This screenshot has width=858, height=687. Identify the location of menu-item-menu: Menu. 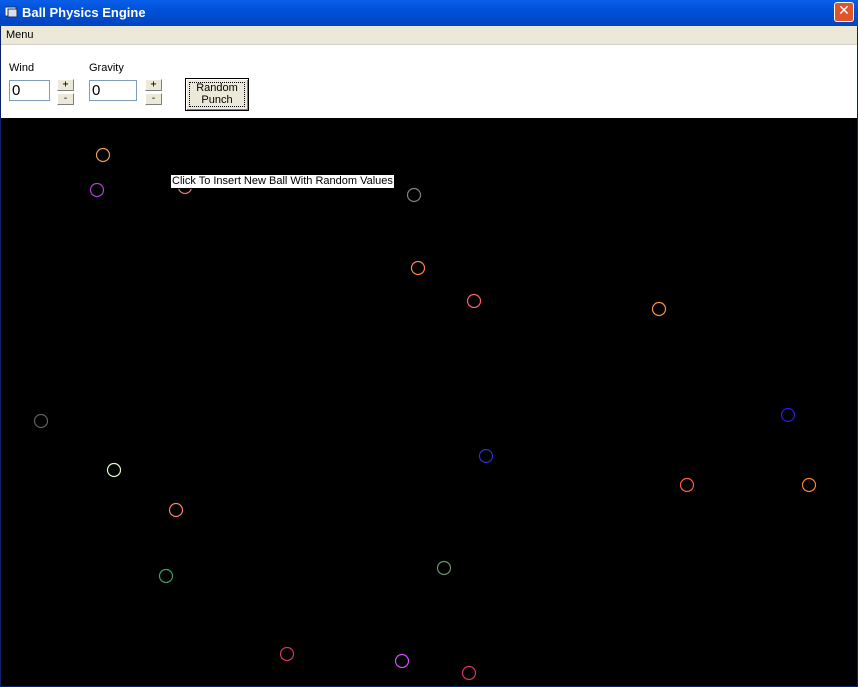
(20, 35).